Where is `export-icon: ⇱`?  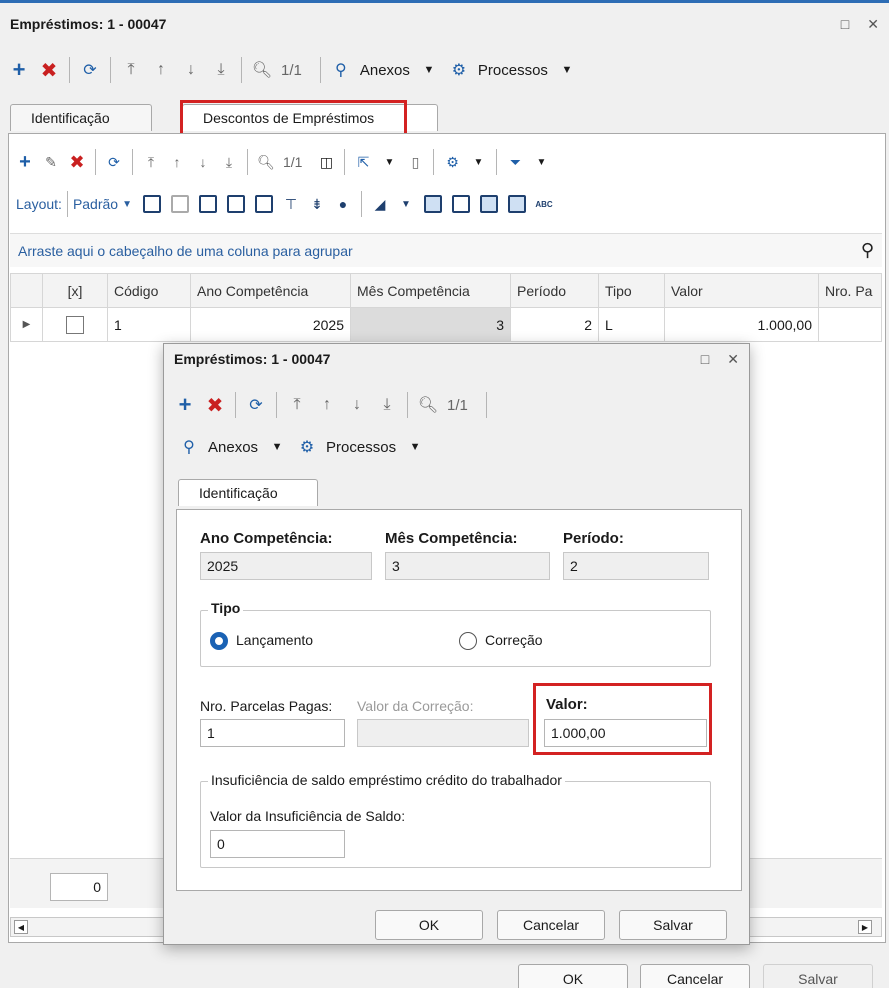 export-icon: ⇱ is located at coordinates (363, 162).